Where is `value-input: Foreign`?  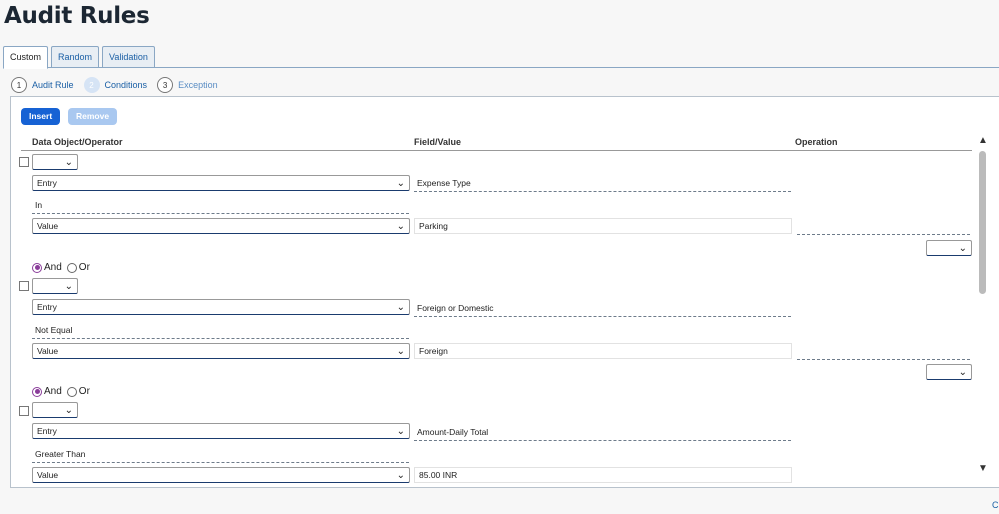 value-input: Foreign is located at coordinates (603, 351).